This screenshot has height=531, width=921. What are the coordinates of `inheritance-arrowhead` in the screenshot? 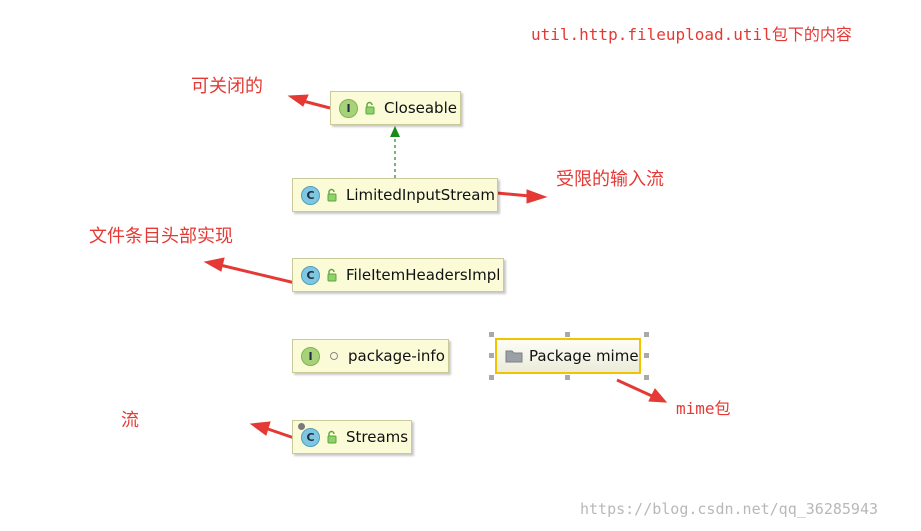 It's located at (395, 131).